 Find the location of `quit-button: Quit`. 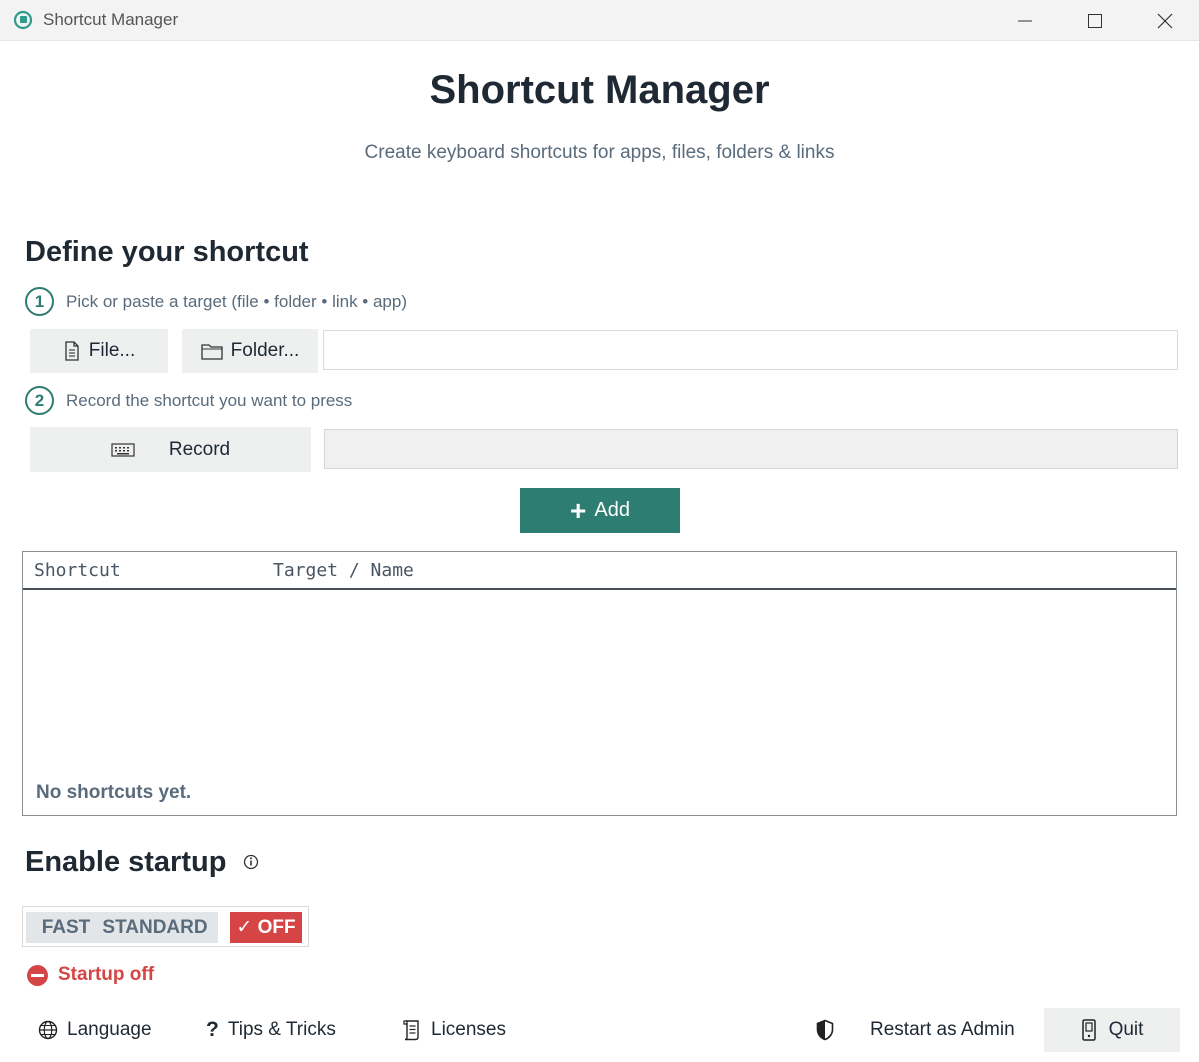

quit-button: Quit is located at coordinates (1112, 1030).